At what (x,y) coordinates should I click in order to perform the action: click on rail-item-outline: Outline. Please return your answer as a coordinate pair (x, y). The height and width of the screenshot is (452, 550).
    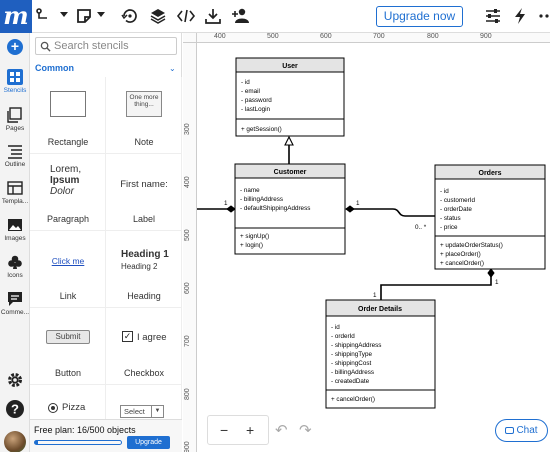
    Looking at the image, I should click on (15, 155).